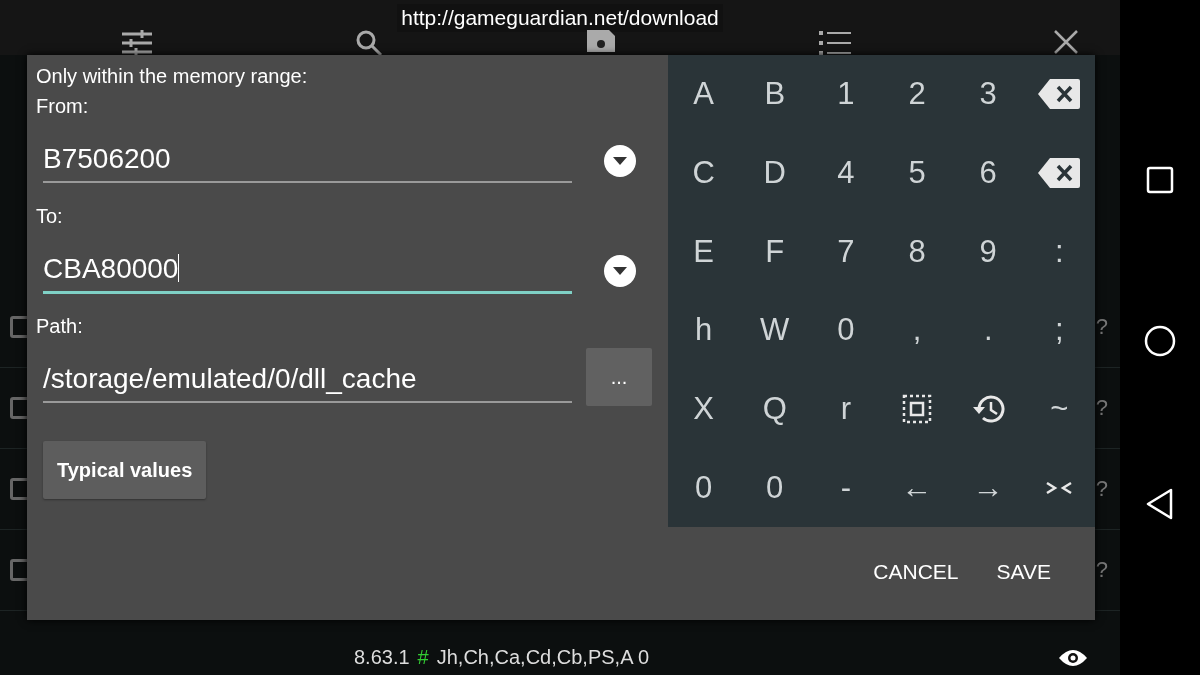 Image resolution: width=1200 pixels, height=675 pixels. I want to click on version-text: 8.63.1, so click(382, 657).